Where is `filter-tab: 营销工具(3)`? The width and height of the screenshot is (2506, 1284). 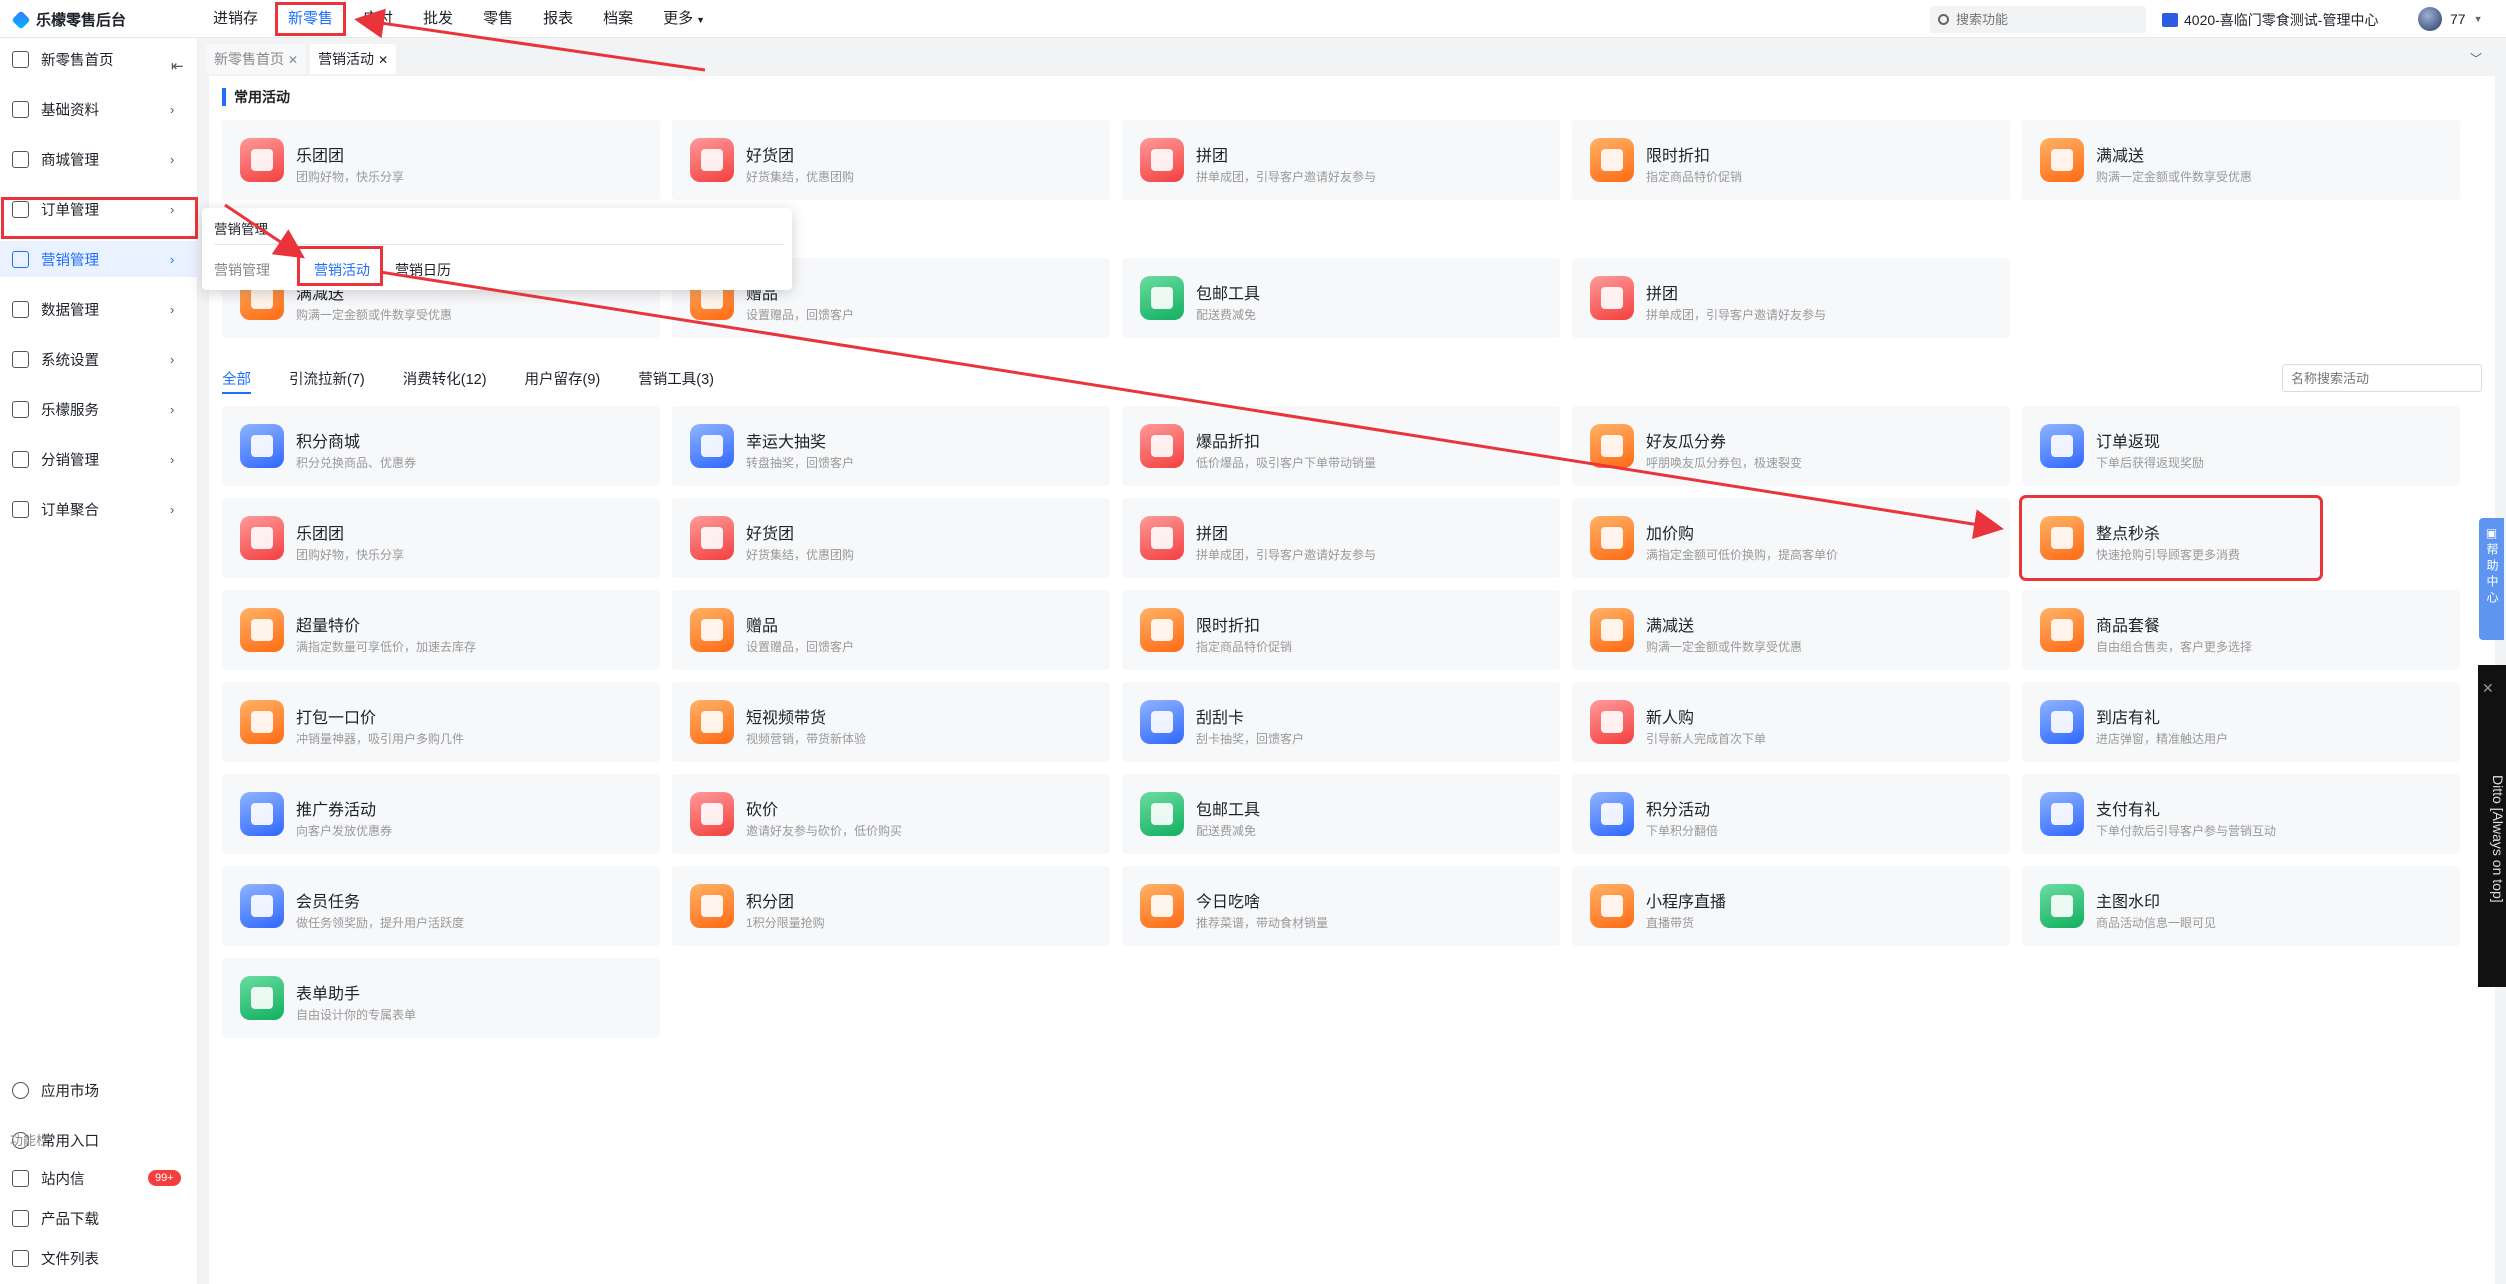 filter-tab: 营销工具(3) is located at coordinates (676, 381).